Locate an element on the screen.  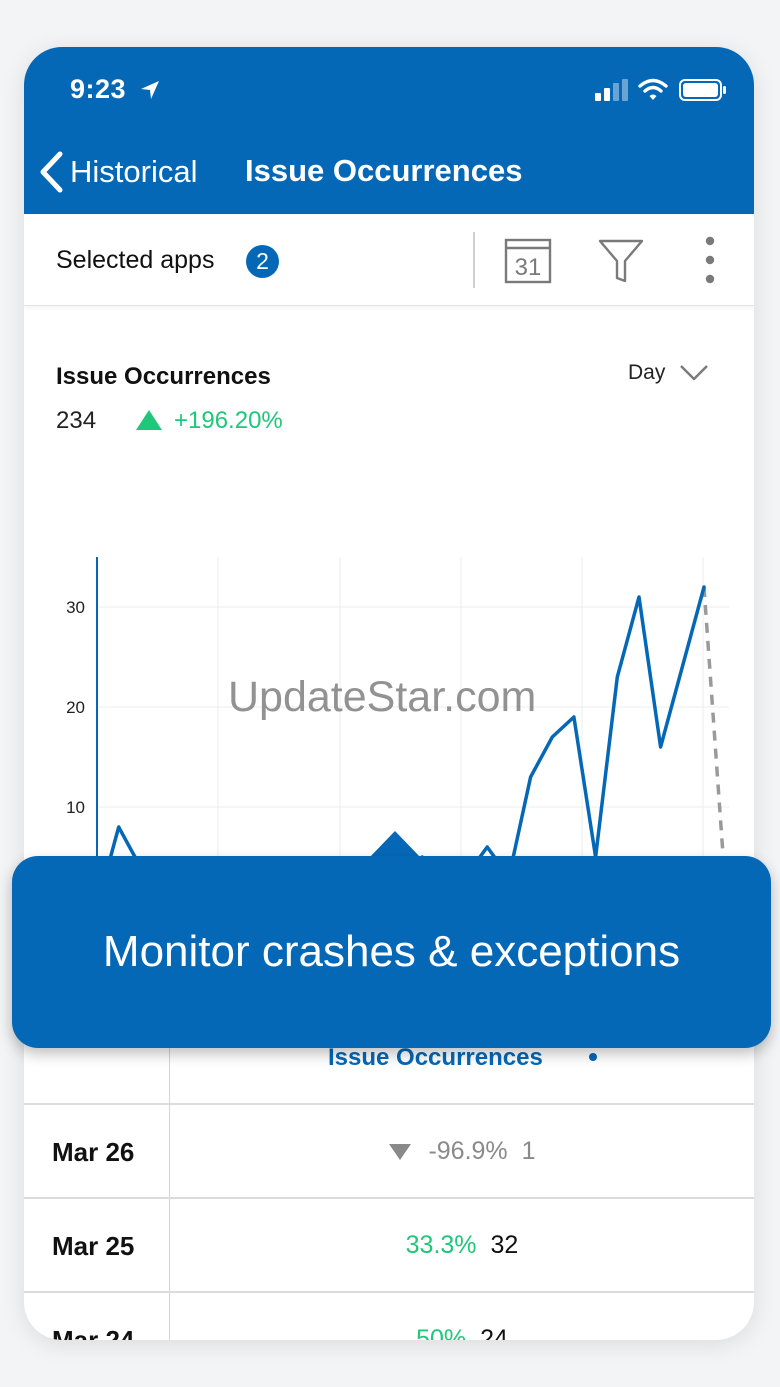
back-label: Historical is located at coordinates (134, 171).